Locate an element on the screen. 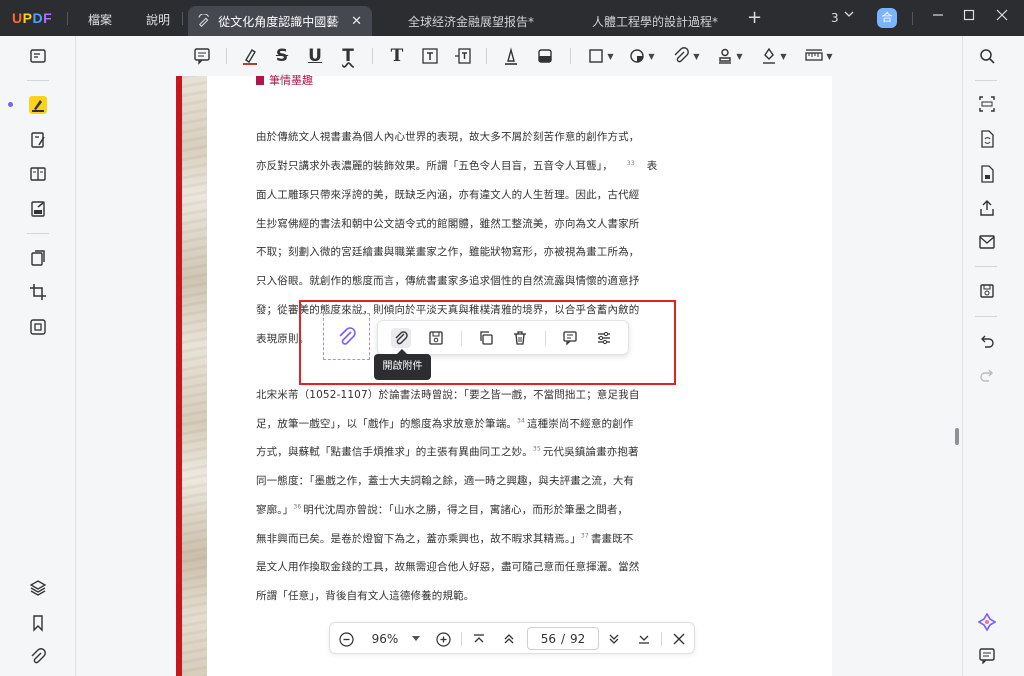 The image size is (1024, 676). sticker-icon: ▼ is located at coordinates (642, 56).